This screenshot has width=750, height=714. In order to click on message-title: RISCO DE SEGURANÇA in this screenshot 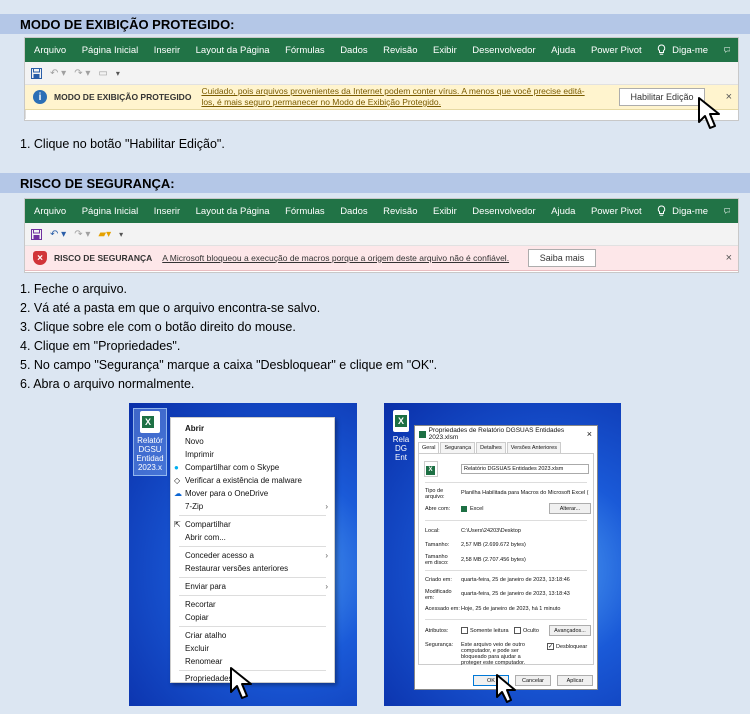, I will do `click(103, 258)`.